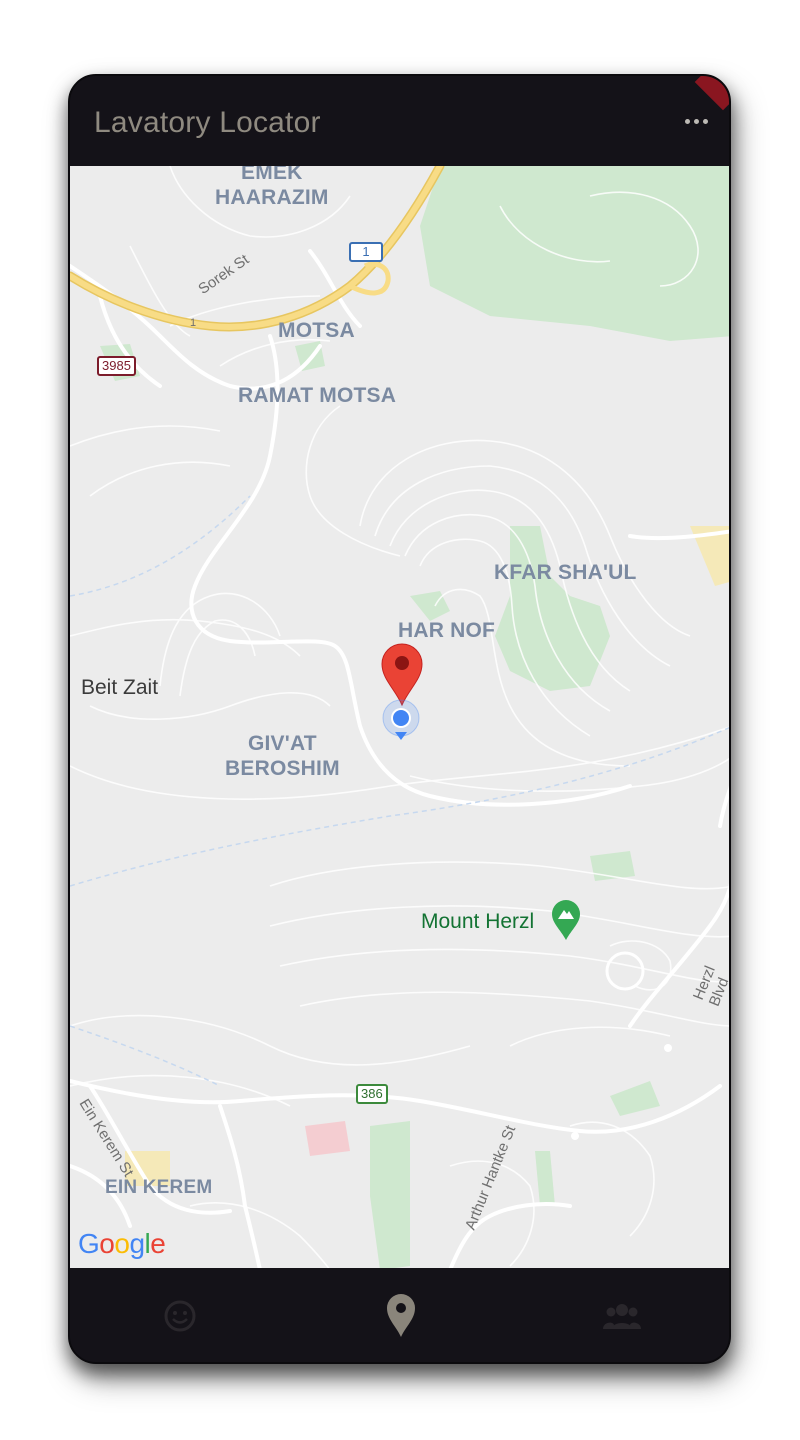 Image resolution: width=800 pixels, height=1440 pixels. I want to click on smiley-icon, so click(180, 1316).